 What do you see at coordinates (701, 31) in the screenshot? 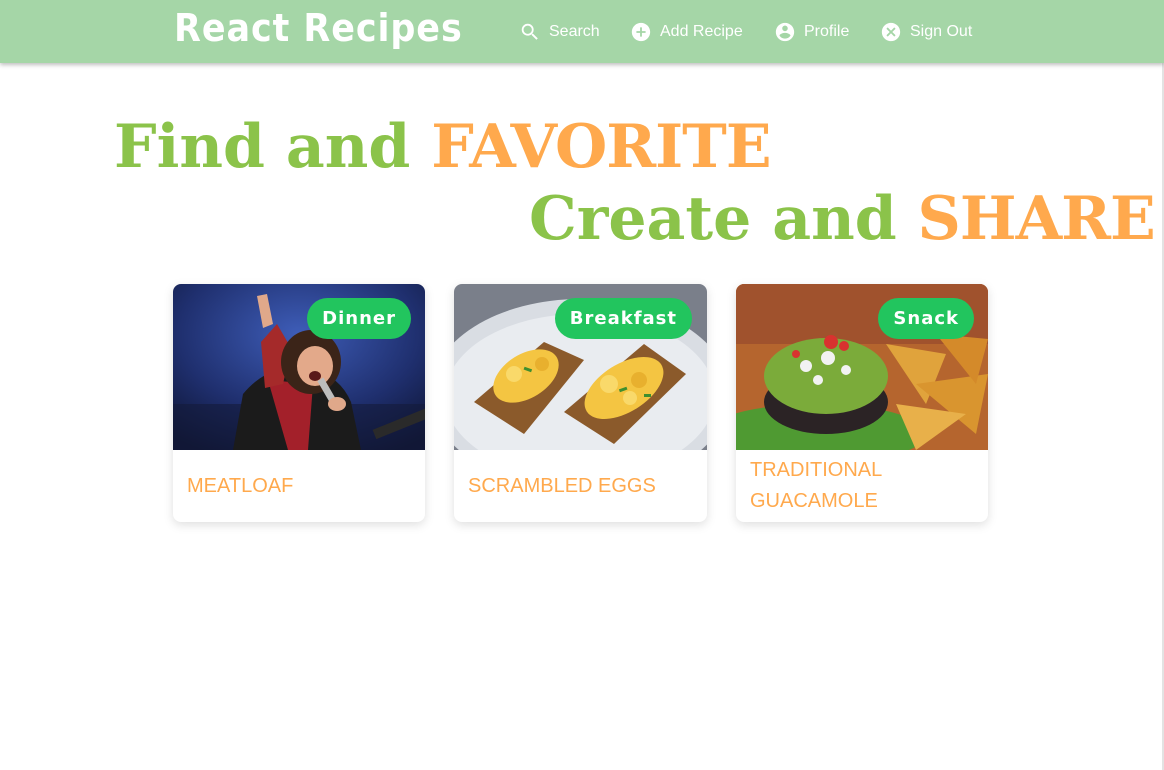
I see `nav-add-recipe-label: Add Recipe` at bounding box center [701, 31].